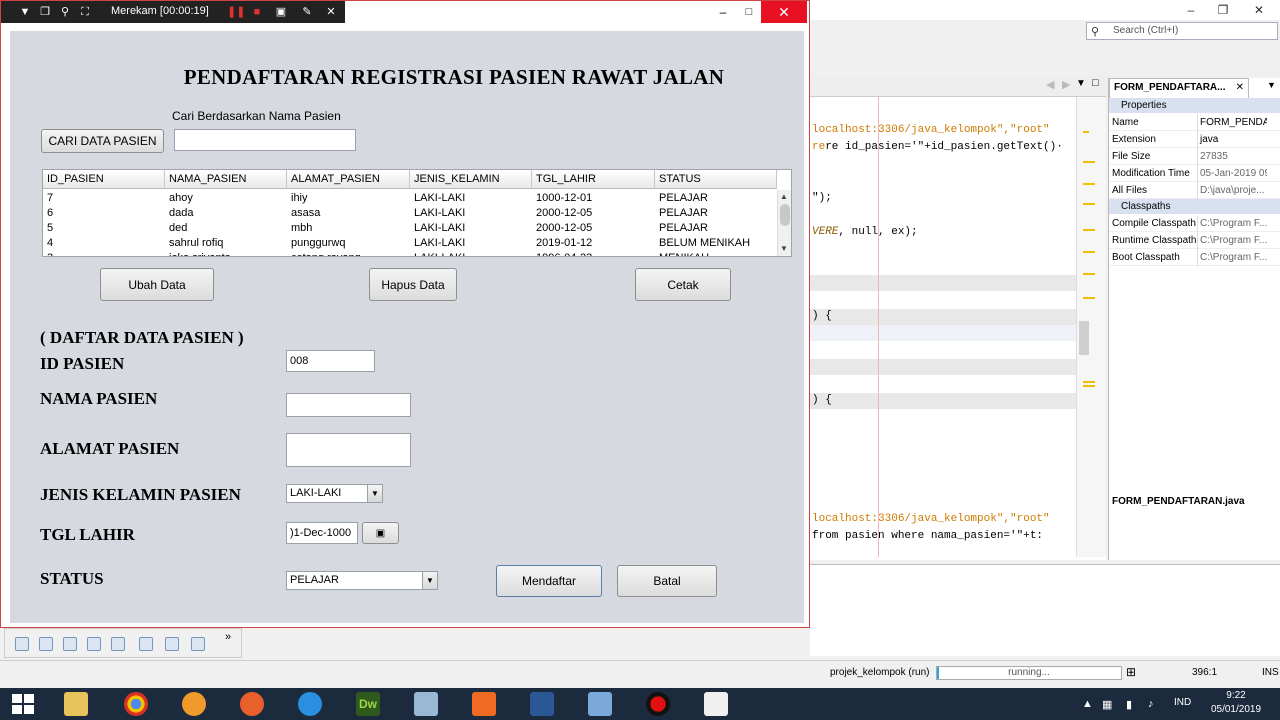 The width and height of the screenshot is (1280, 720). What do you see at coordinates (484, 704) in the screenshot?
I see `xampp-icon` at bounding box center [484, 704].